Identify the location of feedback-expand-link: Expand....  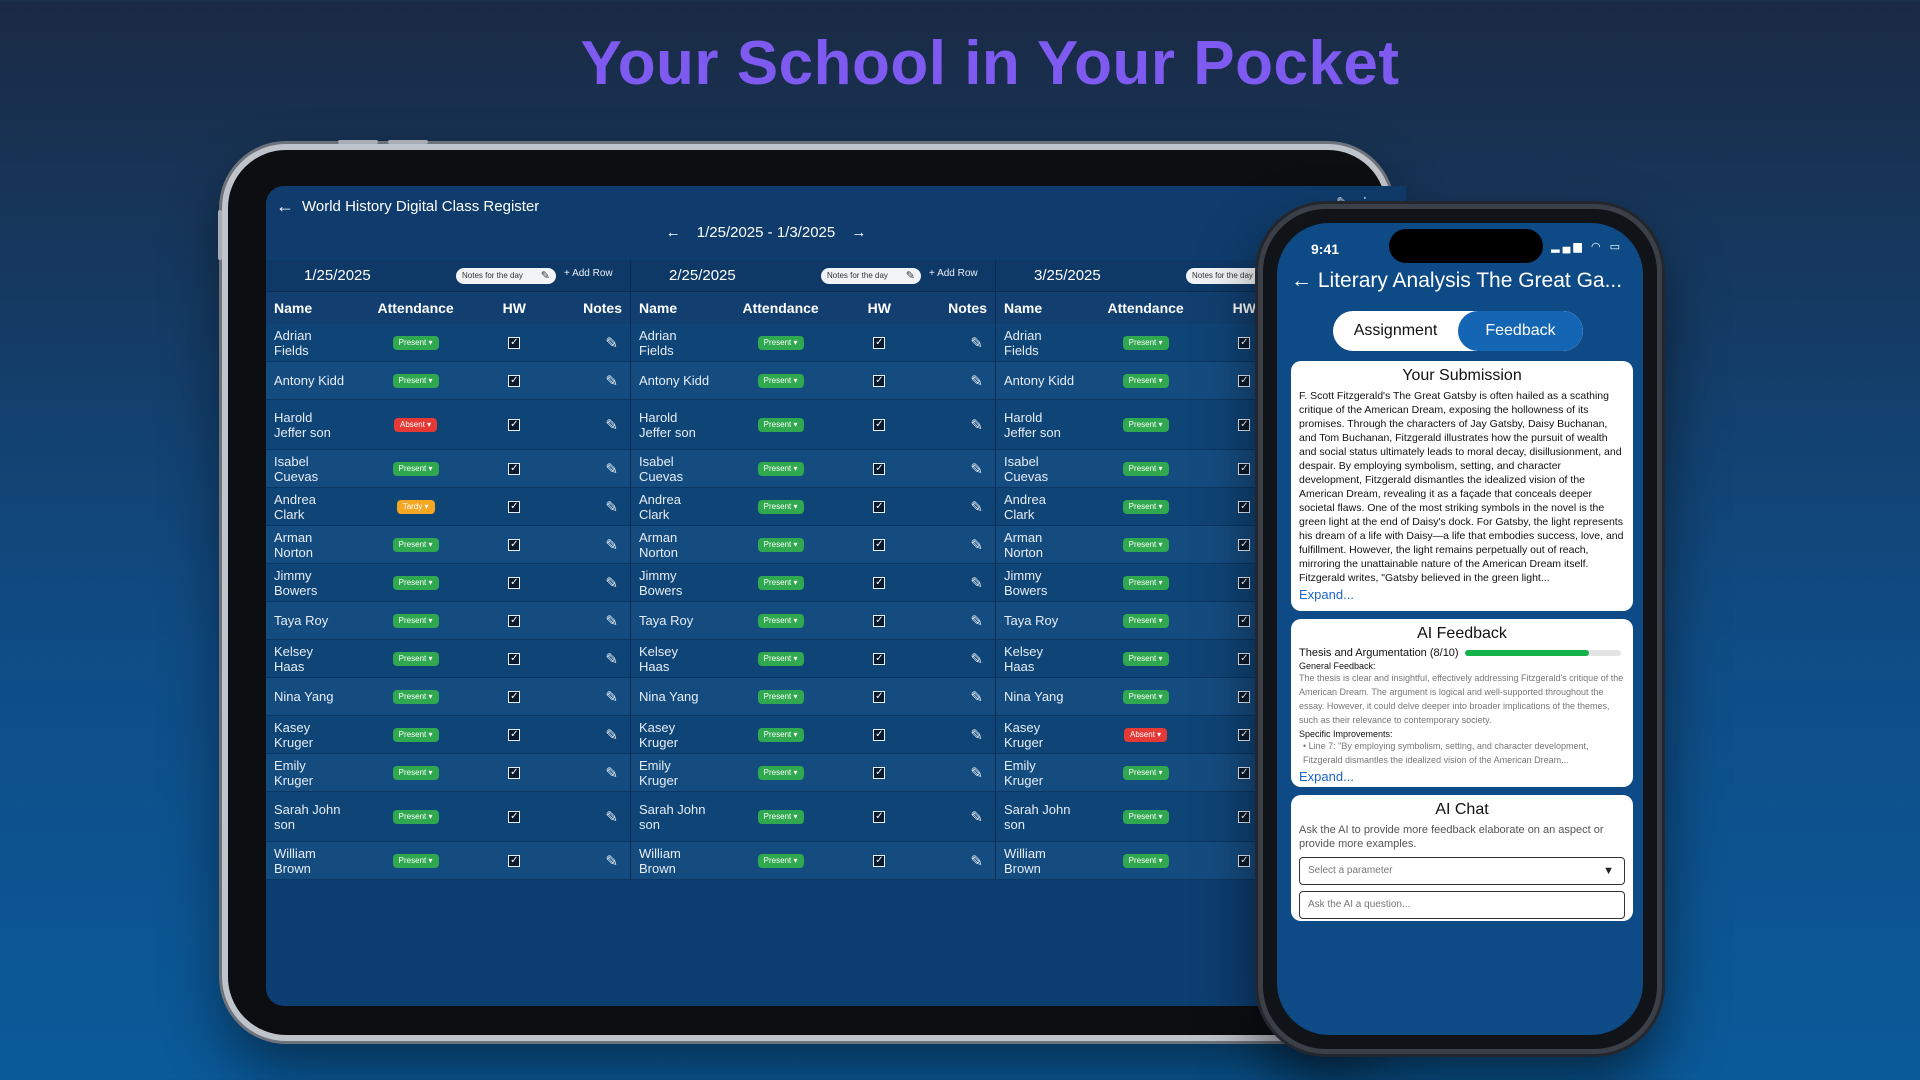
(1462, 776).